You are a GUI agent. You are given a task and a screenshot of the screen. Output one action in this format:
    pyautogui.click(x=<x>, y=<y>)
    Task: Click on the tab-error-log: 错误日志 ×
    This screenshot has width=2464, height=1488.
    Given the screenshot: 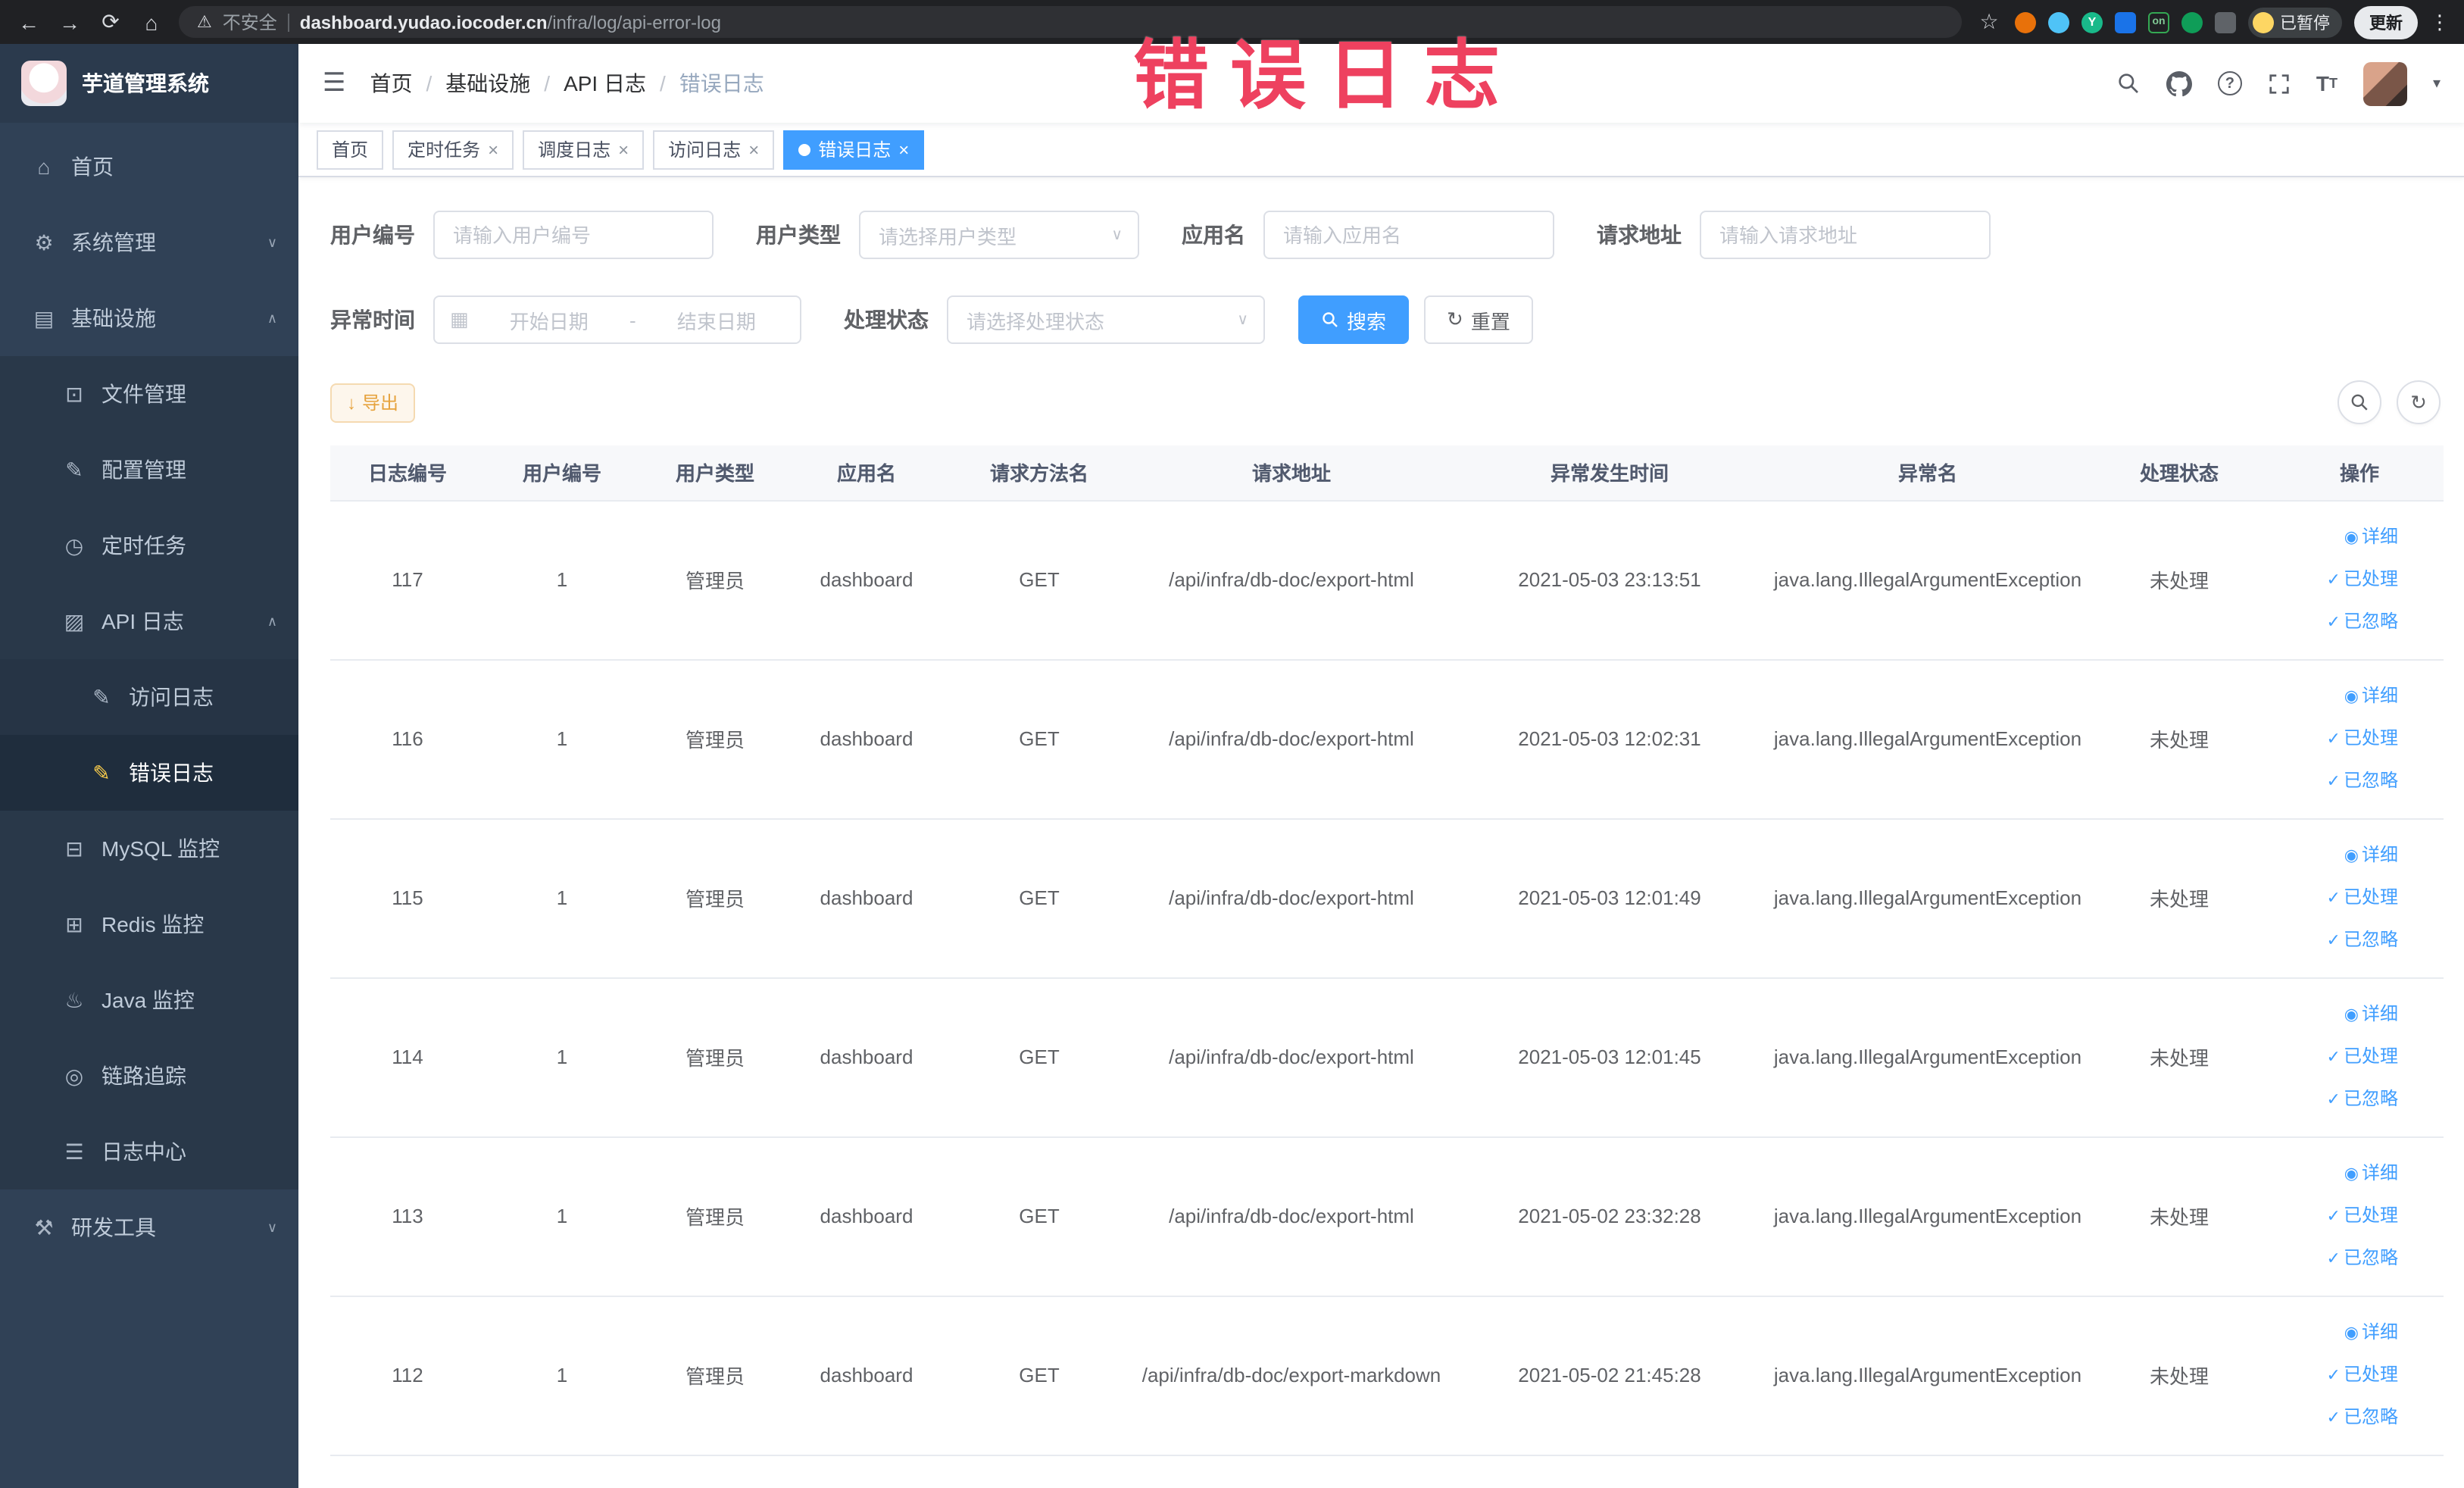 What is the action you would take?
    pyautogui.click(x=854, y=149)
    